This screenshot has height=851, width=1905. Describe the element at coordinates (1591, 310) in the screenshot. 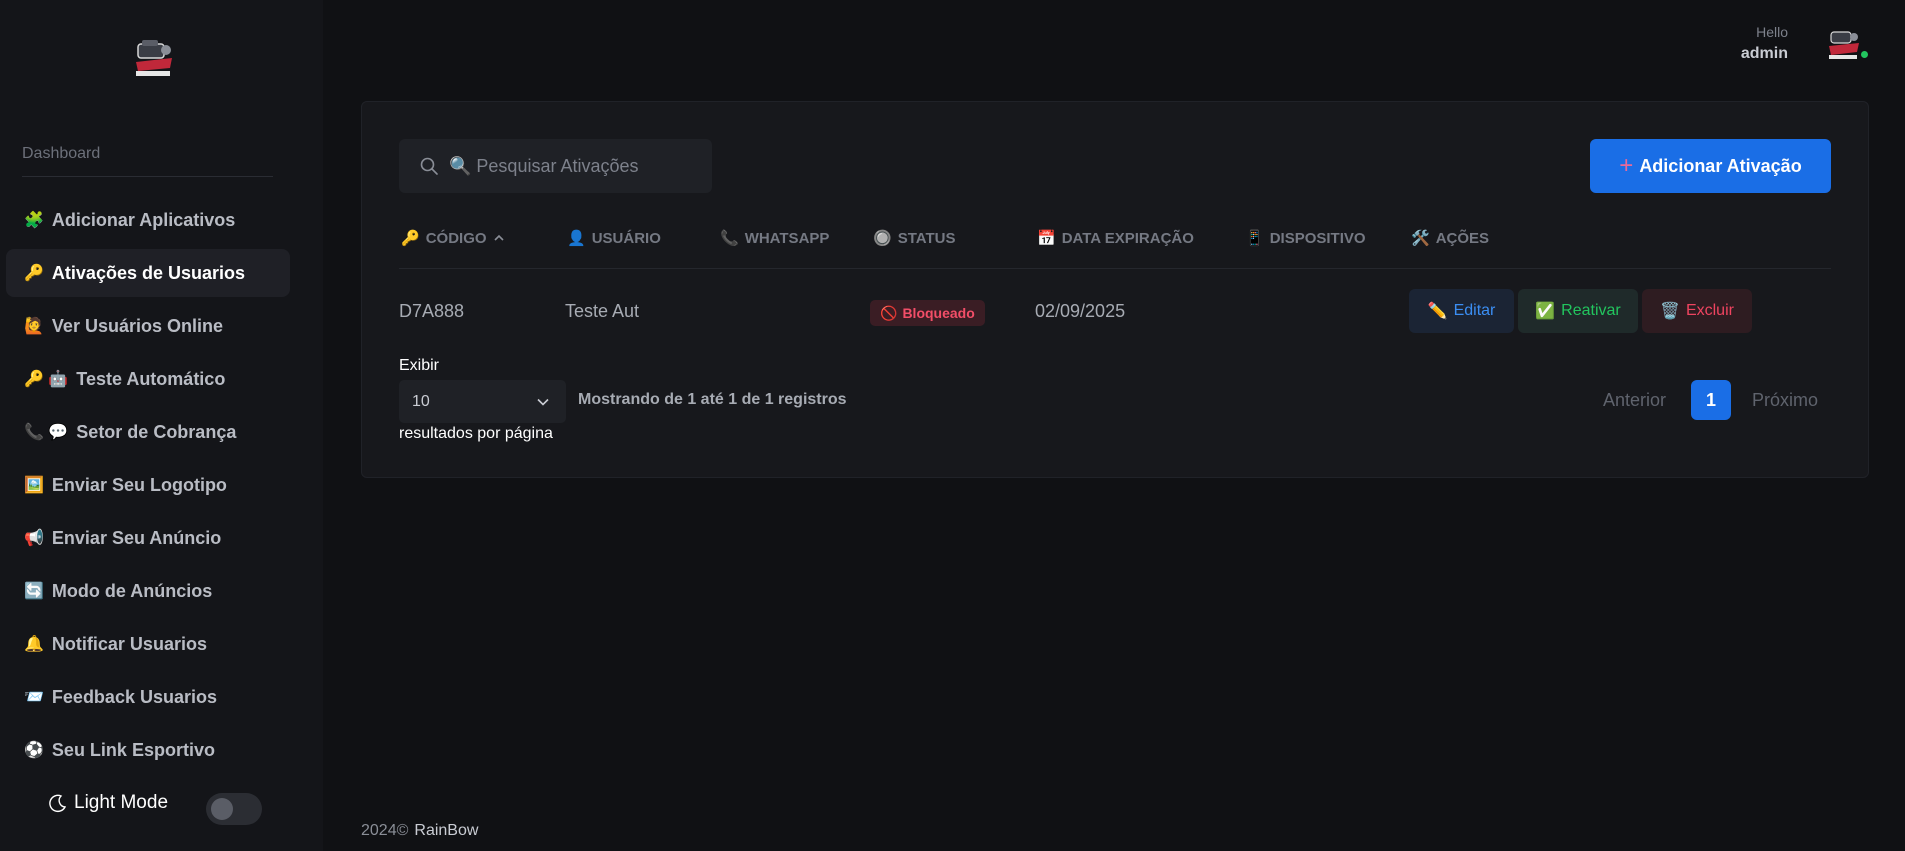

I see `reactivate-label: Reativar` at that location.